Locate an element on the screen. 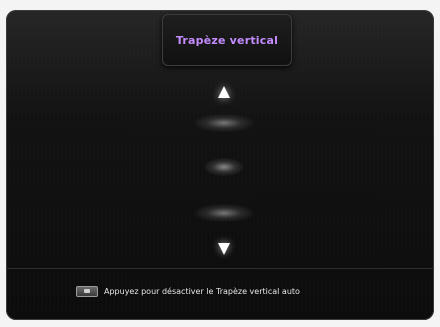 The width and height of the screenshot is (440, 327). keystone-level-glow-top is located at coordinates (224, 123).